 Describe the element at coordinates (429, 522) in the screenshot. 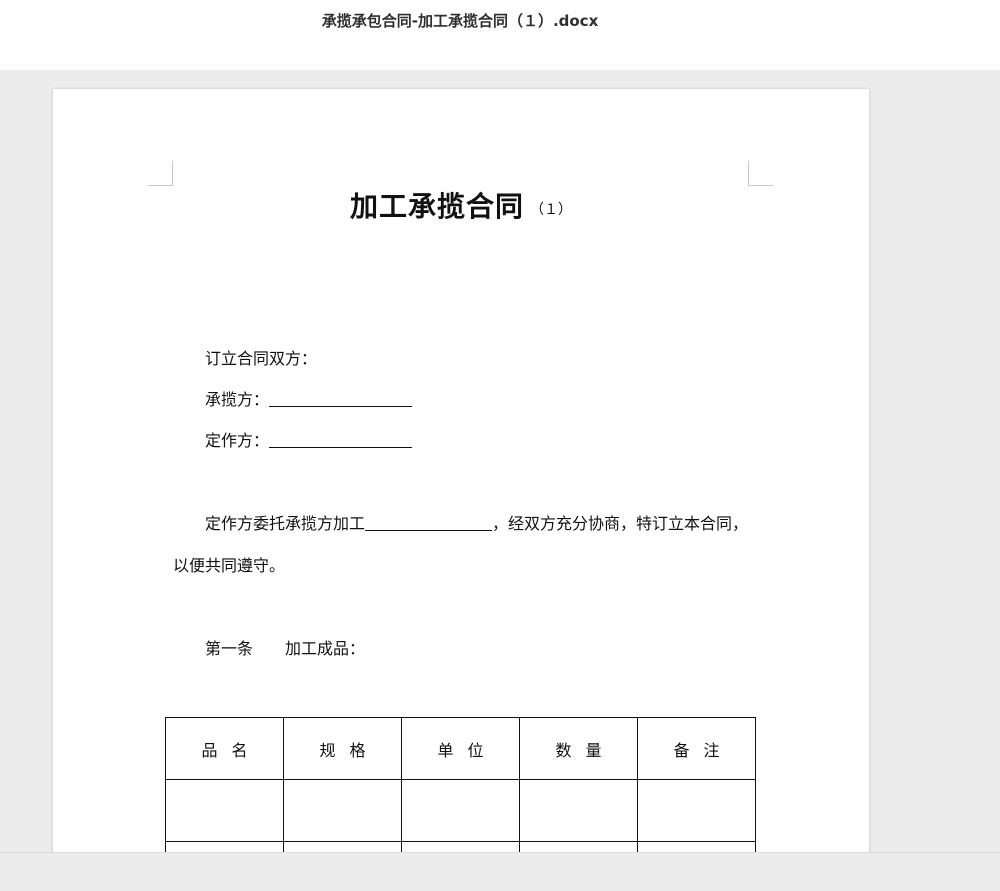

I see `product-blank` at that location.